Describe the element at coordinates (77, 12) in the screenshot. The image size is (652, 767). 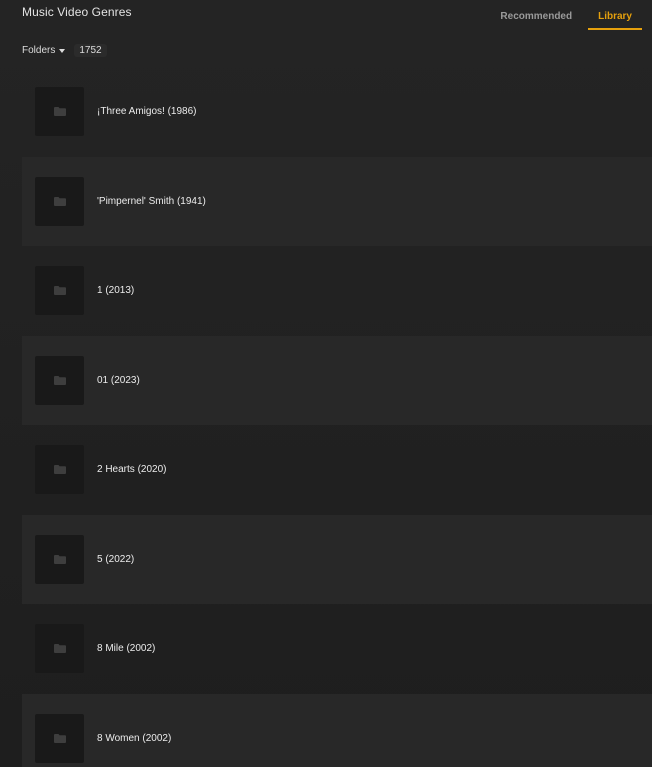
I see `page-title: Music Video Genres` at that location.